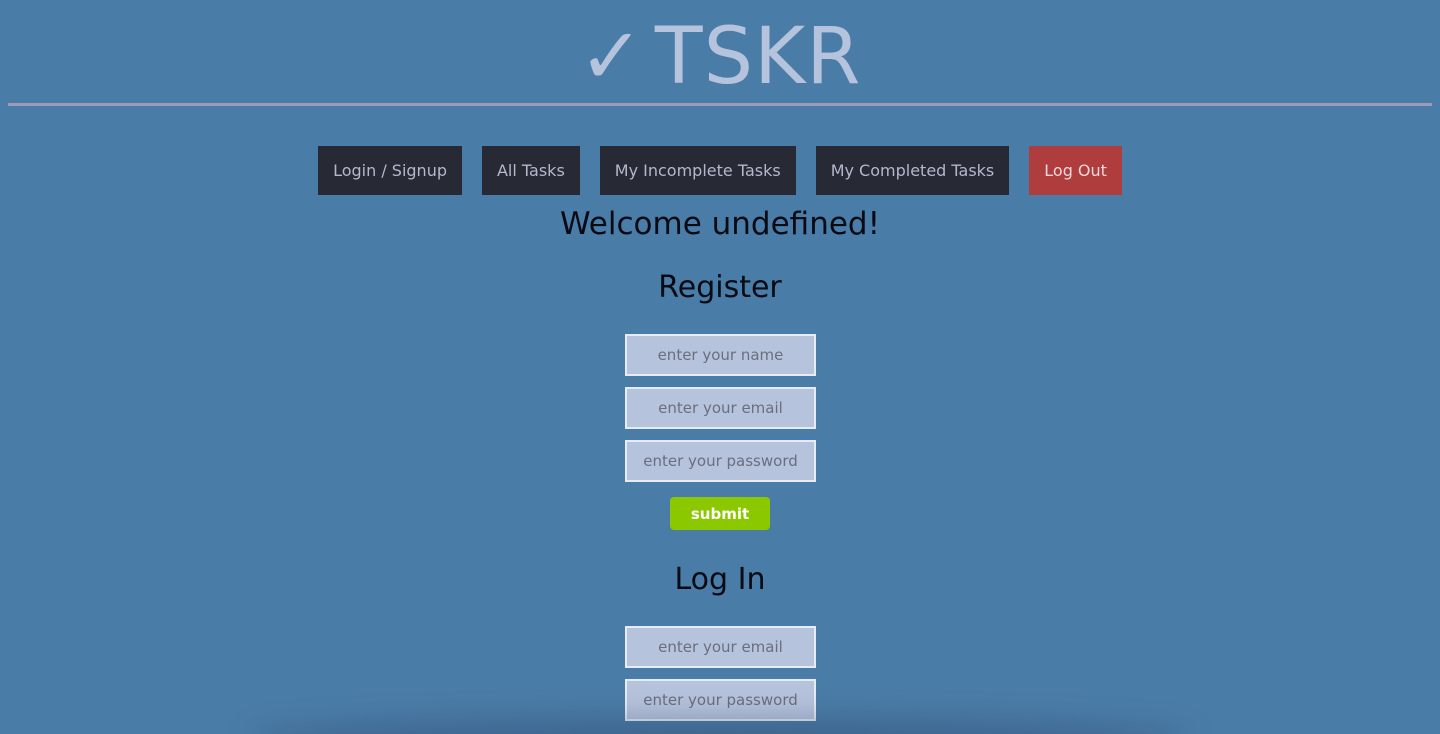 The width and height of the screenshot is (1440, 734). Describe the element at coordinates (611, 57) in the screenshot. I see `checkmark-icon: ✓` at that location.